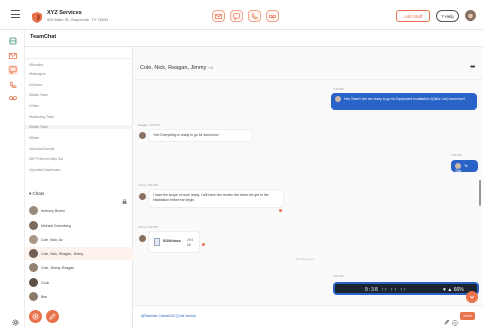 Image resolution: width=483 pixels, height=328 pixels. I want to click on chat-icon, so click(236, 16).